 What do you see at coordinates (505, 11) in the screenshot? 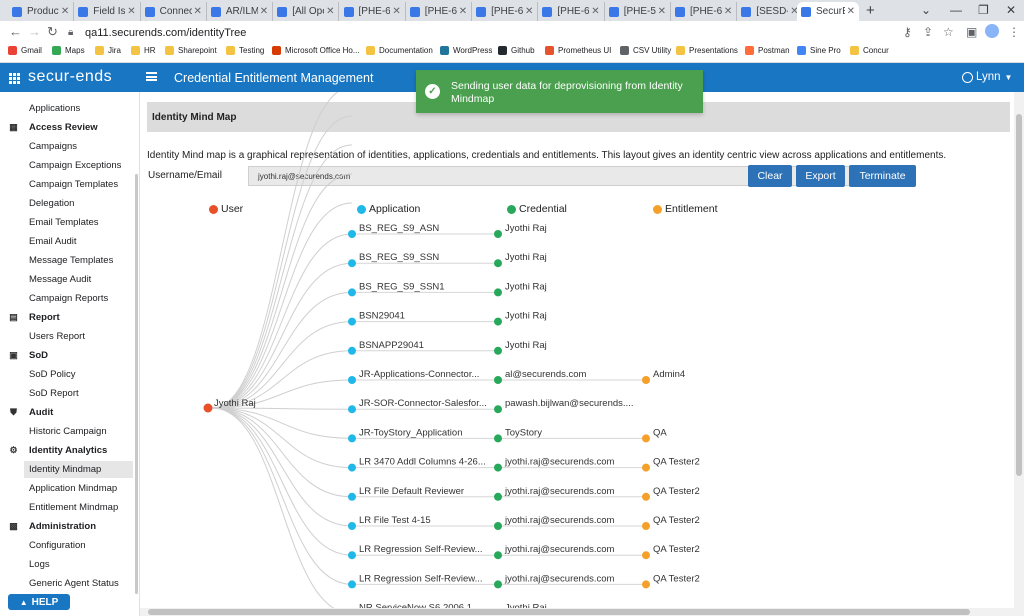
I see `browser-tab: [PHE-69✕` at bounding box center [505, 11].